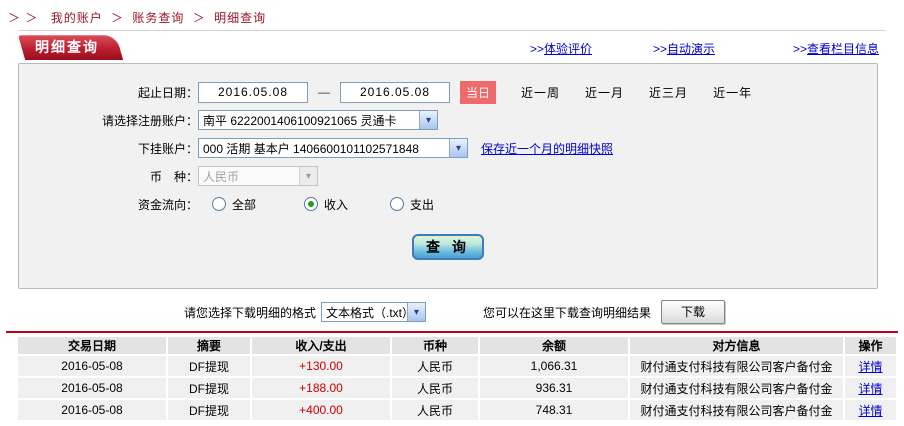 The width and height of the screenshot is (904, 426). Describe the element at coordinates (67, 47) in the screenshot. I see `tab-label: 明细查询` at that location.